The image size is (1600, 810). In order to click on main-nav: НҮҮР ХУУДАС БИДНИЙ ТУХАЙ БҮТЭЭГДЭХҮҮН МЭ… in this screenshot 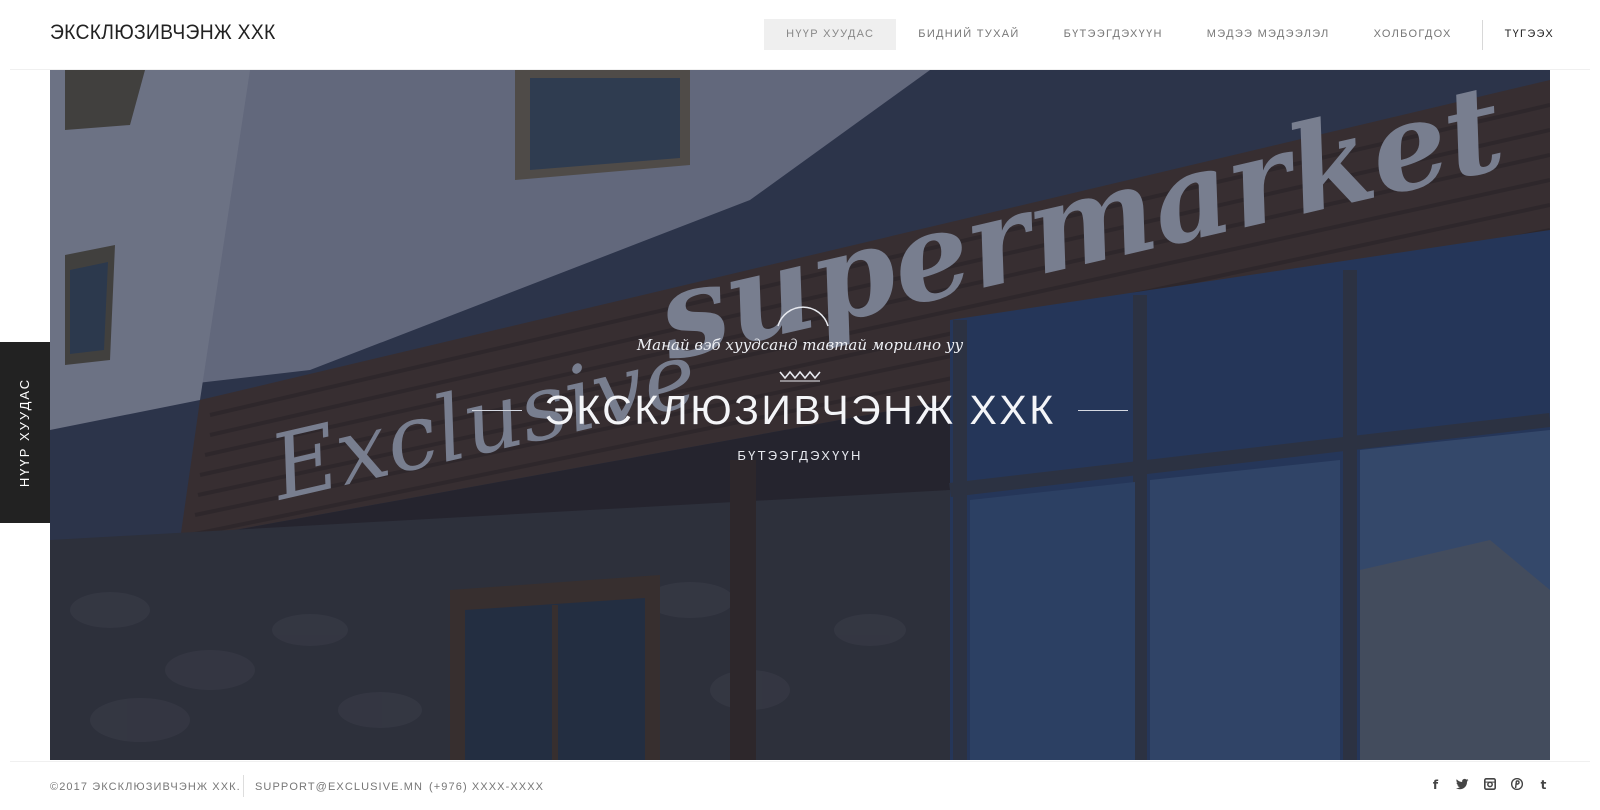, I will do `click(1159, 34)`.